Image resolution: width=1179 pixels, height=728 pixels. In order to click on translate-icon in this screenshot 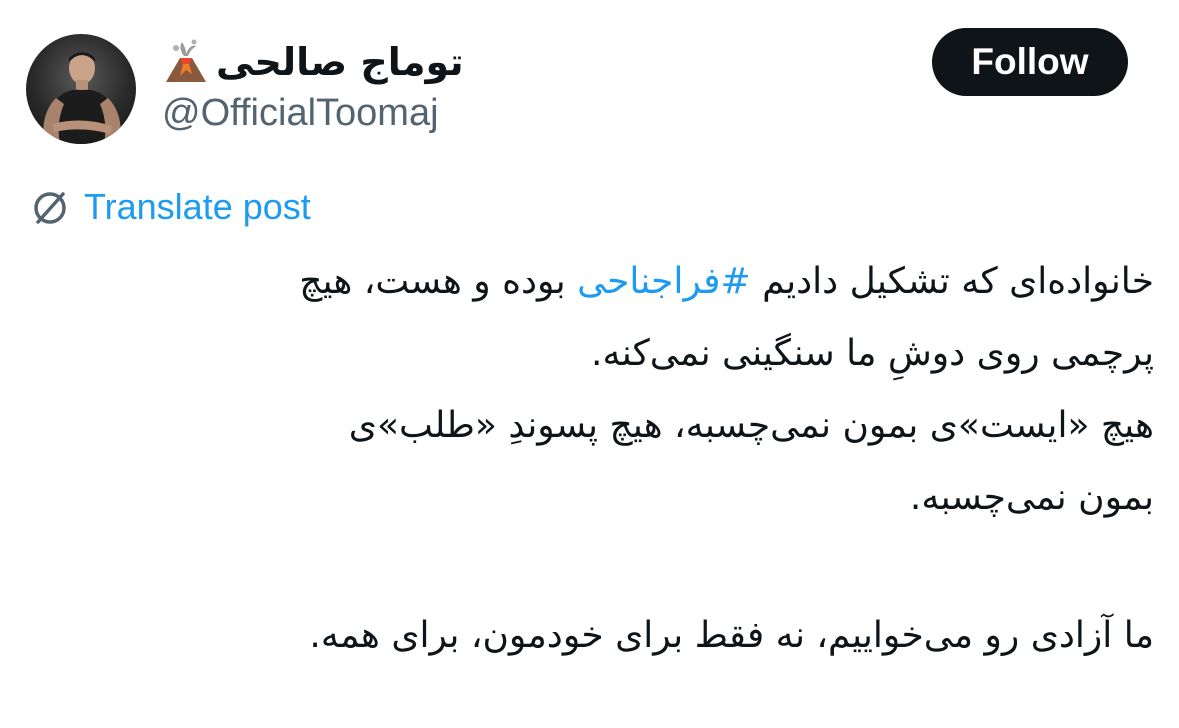, I will do `click(50, 207)`.